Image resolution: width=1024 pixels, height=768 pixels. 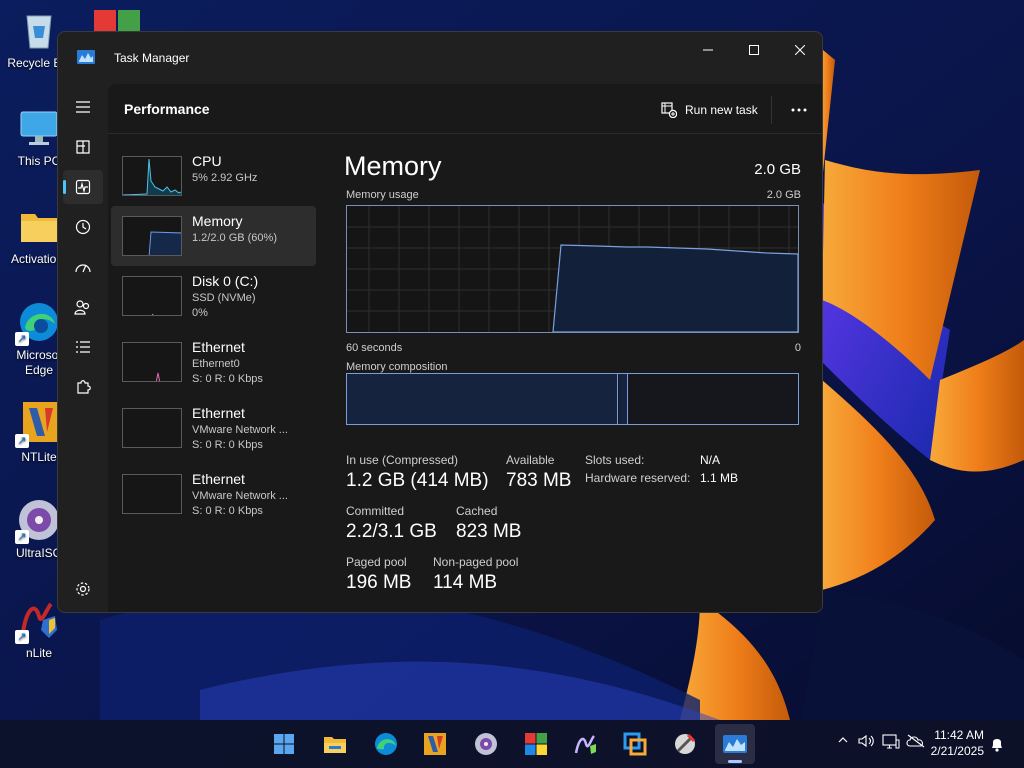 I want to click on resource-name: Ethernet, so click(x=218, y=347).